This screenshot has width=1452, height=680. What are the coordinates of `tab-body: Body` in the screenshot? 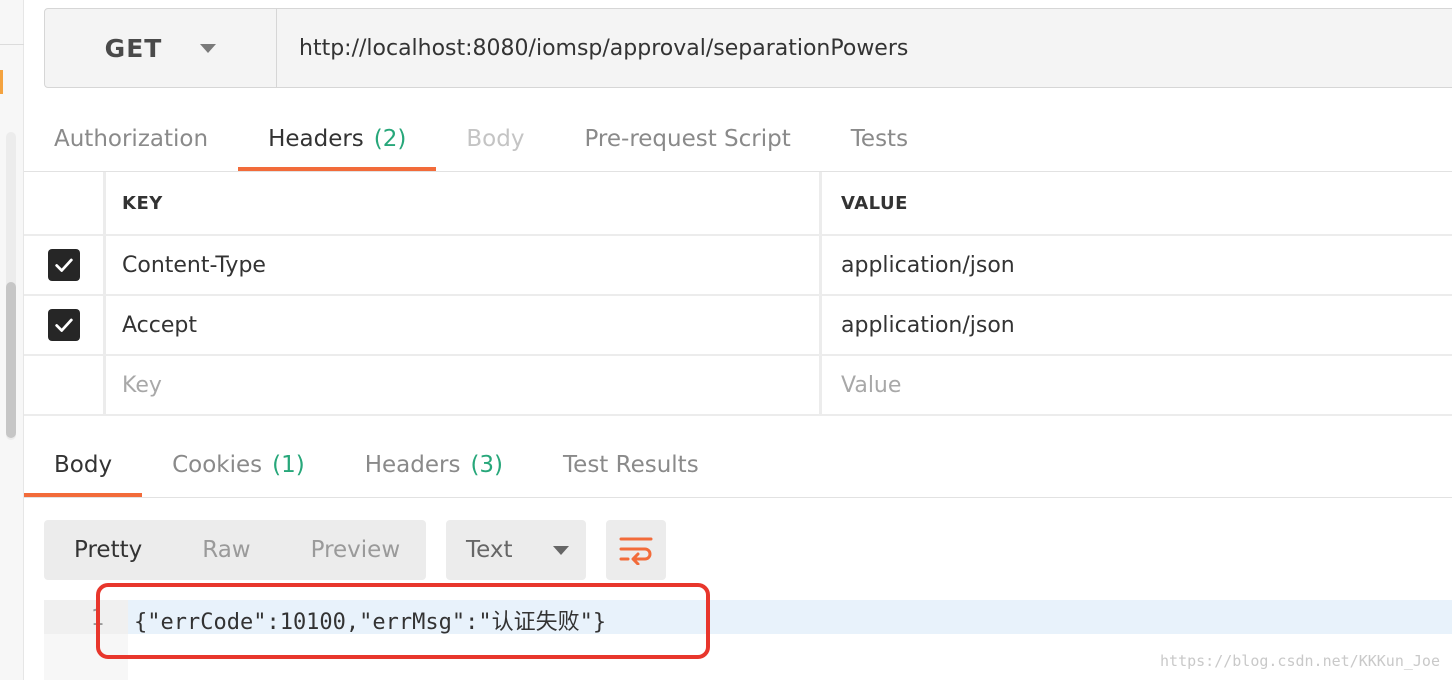 It's located at (495, 139).